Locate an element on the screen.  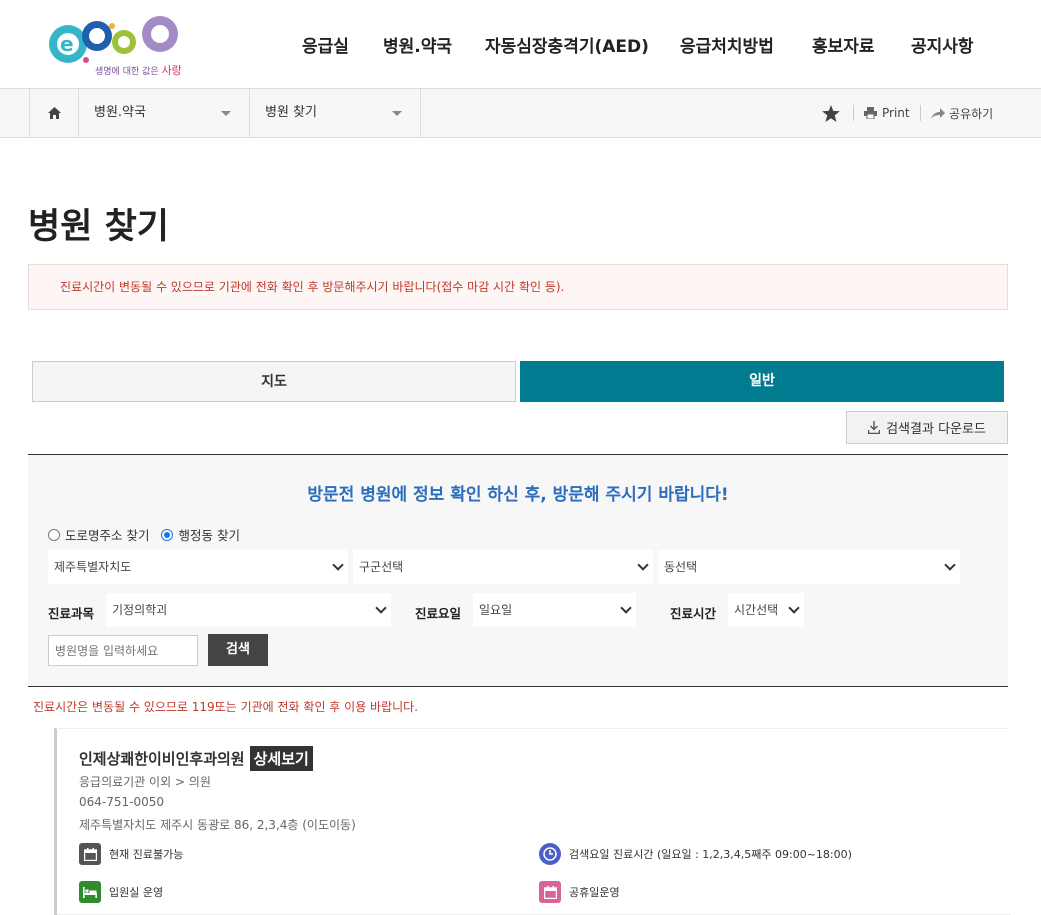
search-button: 검색 is located at coordinates (238, 650).